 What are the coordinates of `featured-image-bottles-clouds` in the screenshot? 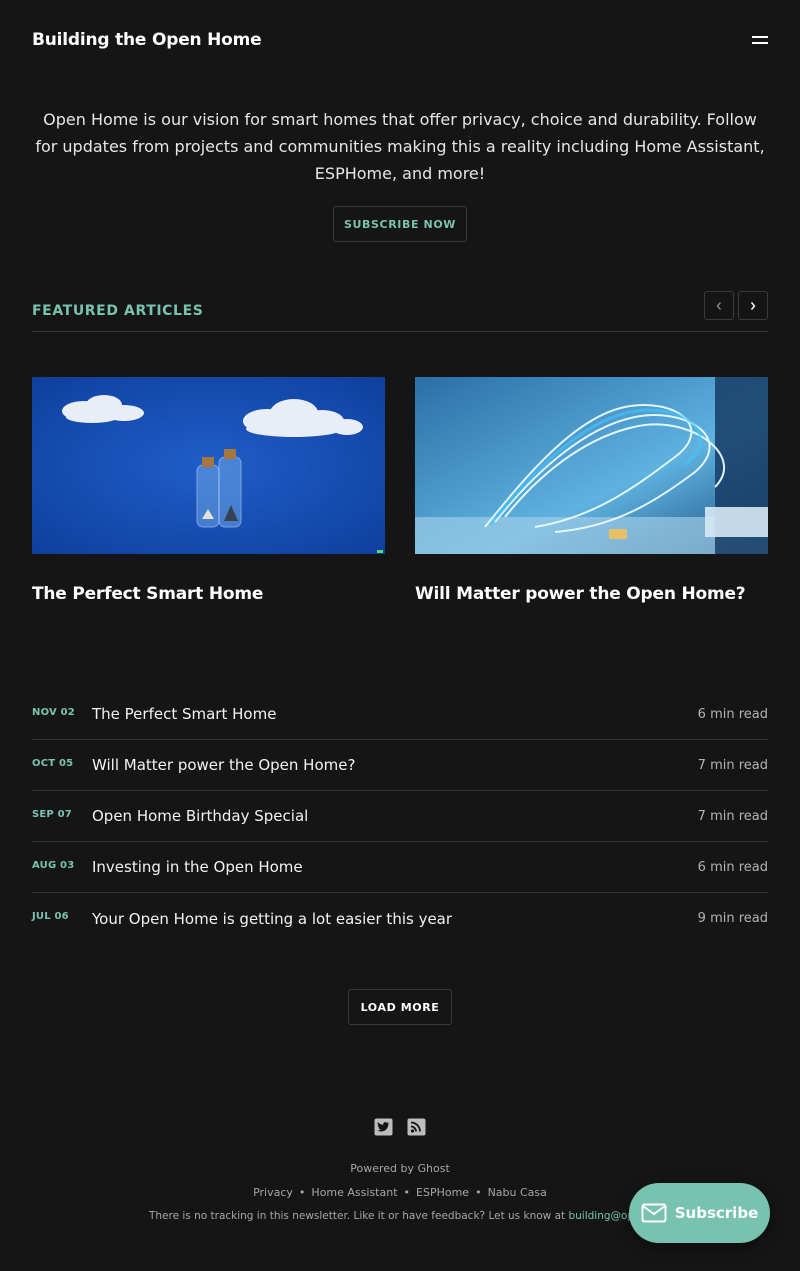 It's located at (208, 465).